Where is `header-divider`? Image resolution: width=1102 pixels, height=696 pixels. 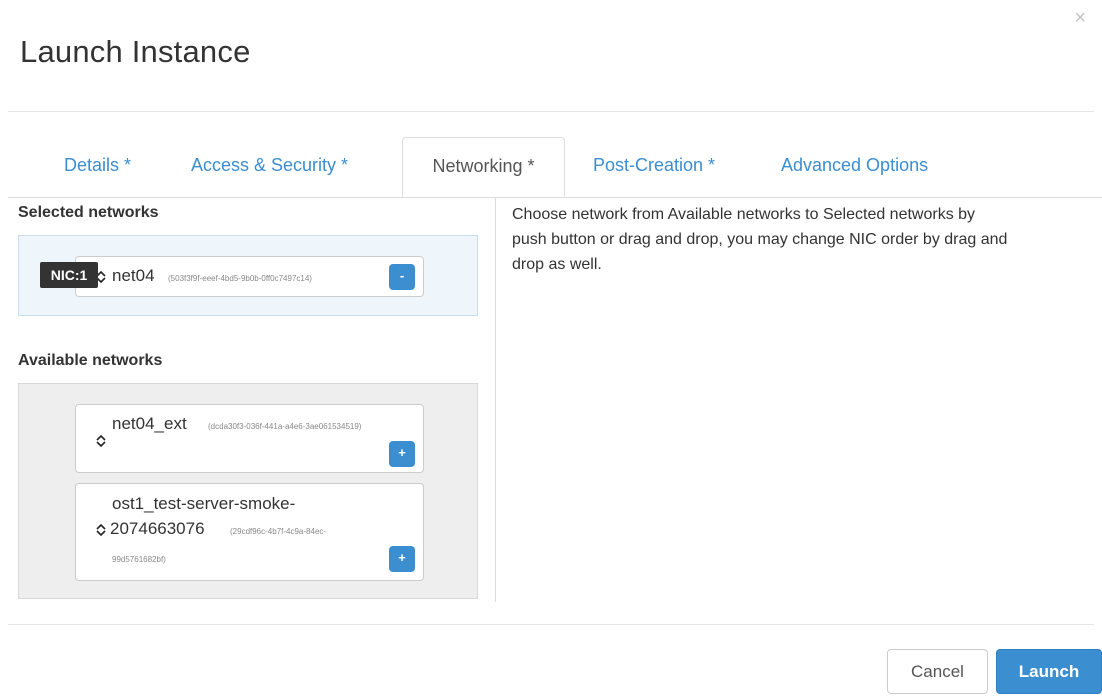
header-divider is located at coordinates (551, 111).